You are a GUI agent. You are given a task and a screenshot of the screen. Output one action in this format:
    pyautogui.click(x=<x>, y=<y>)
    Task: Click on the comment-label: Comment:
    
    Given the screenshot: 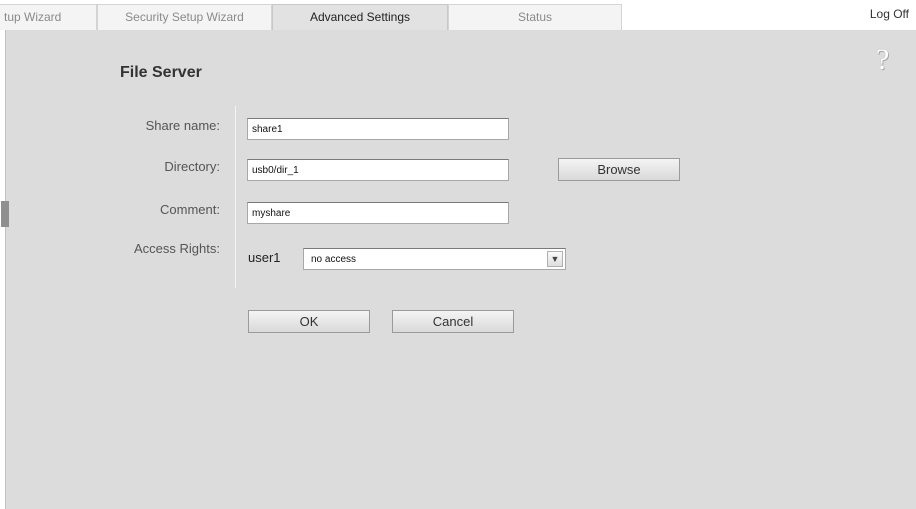 What is the action you would take?
    pyautogui.click(x=190, y=209)
    